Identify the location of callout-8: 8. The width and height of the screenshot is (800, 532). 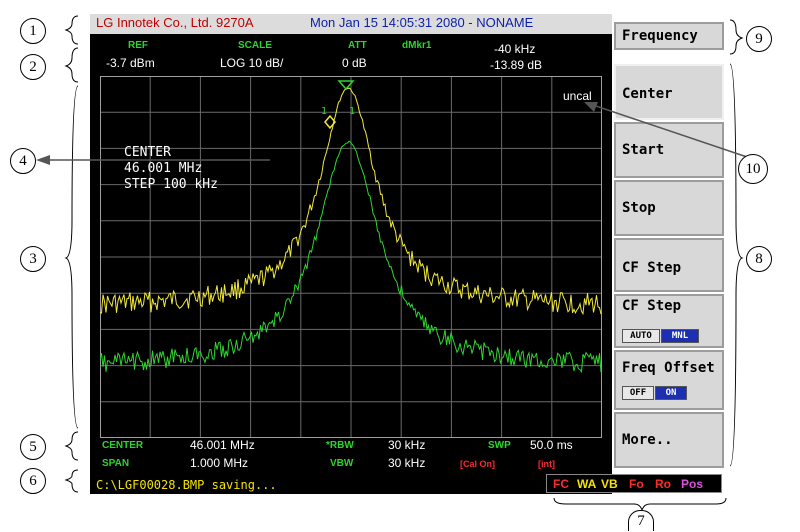
(759, 259).